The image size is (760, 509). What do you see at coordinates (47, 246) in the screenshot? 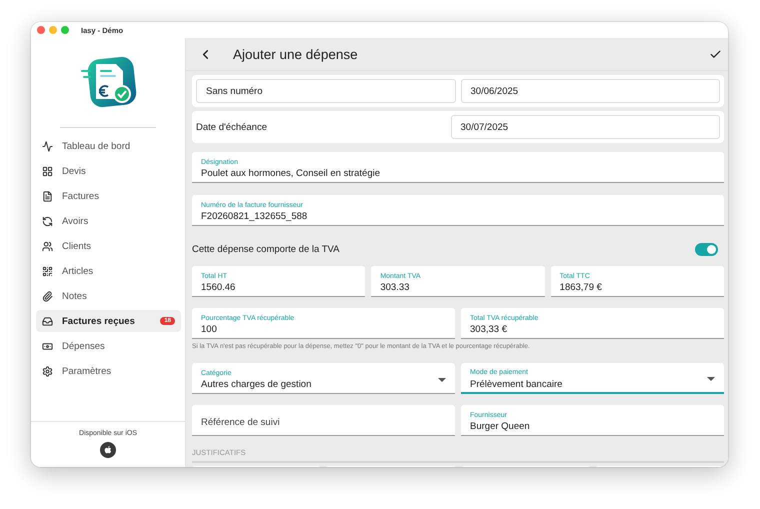
I see `users-icon` at bounding box center [47, 246].